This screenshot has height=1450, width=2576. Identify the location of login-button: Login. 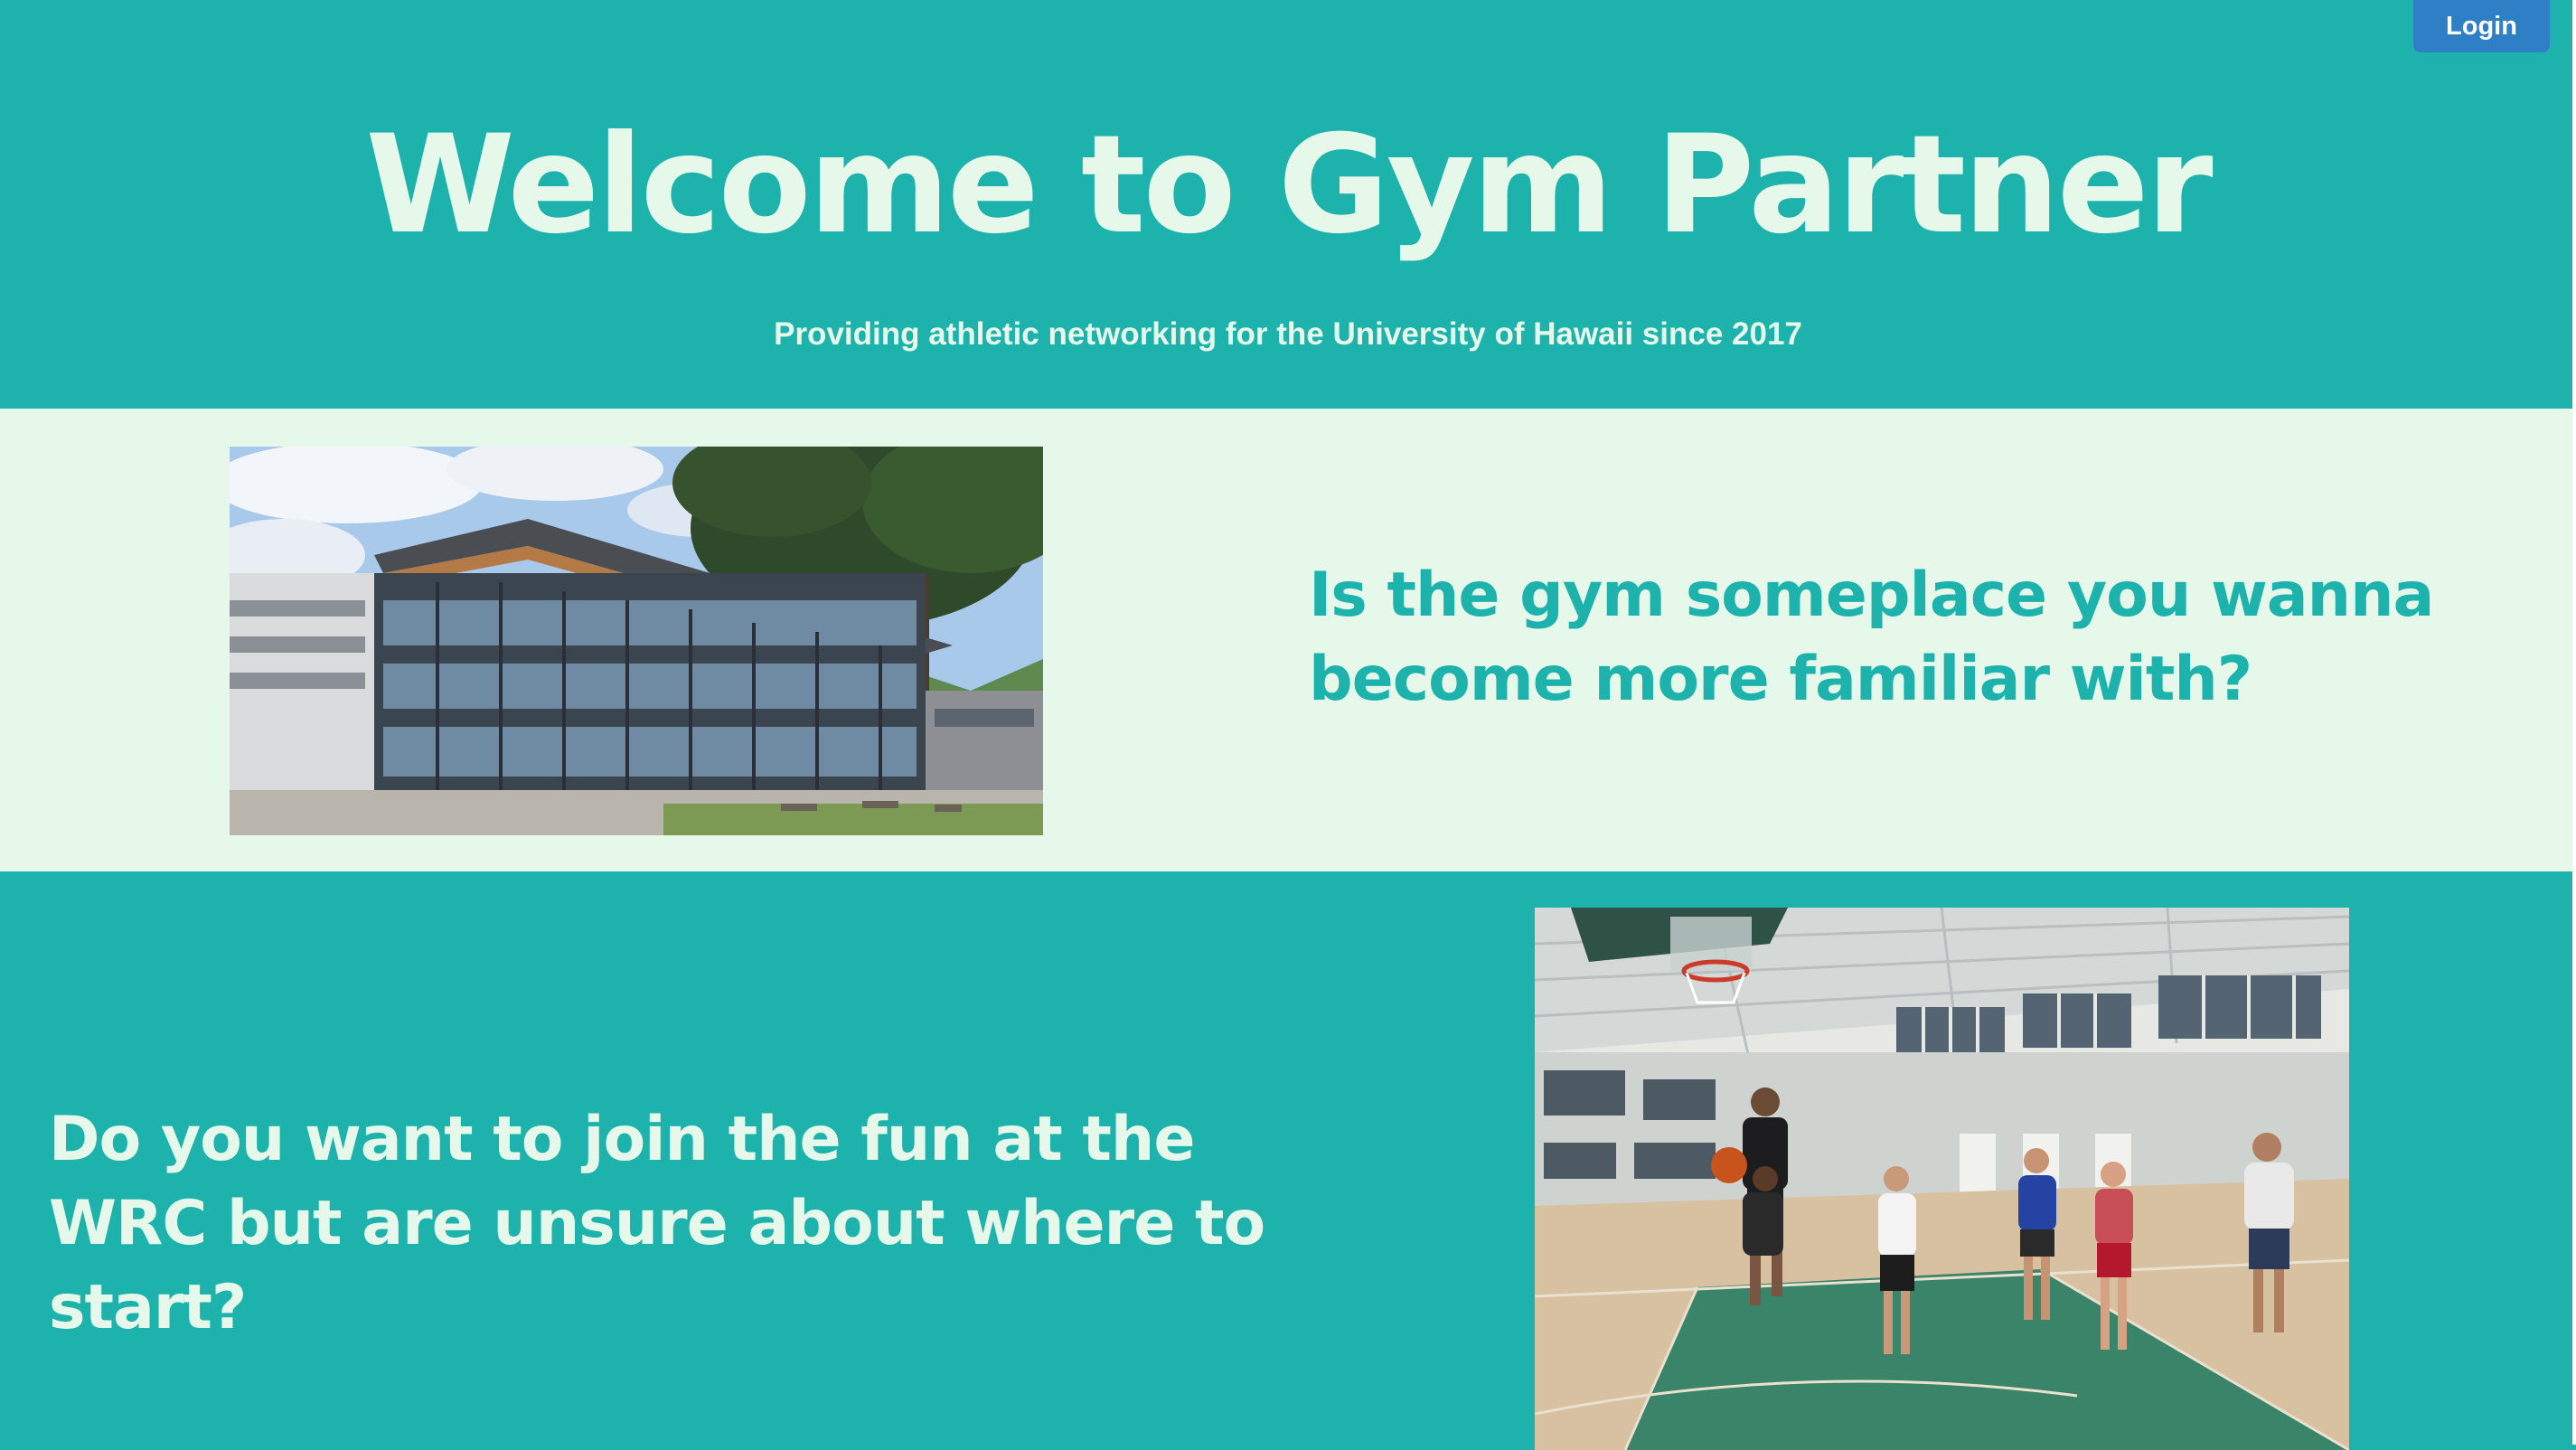
(2481, 26).